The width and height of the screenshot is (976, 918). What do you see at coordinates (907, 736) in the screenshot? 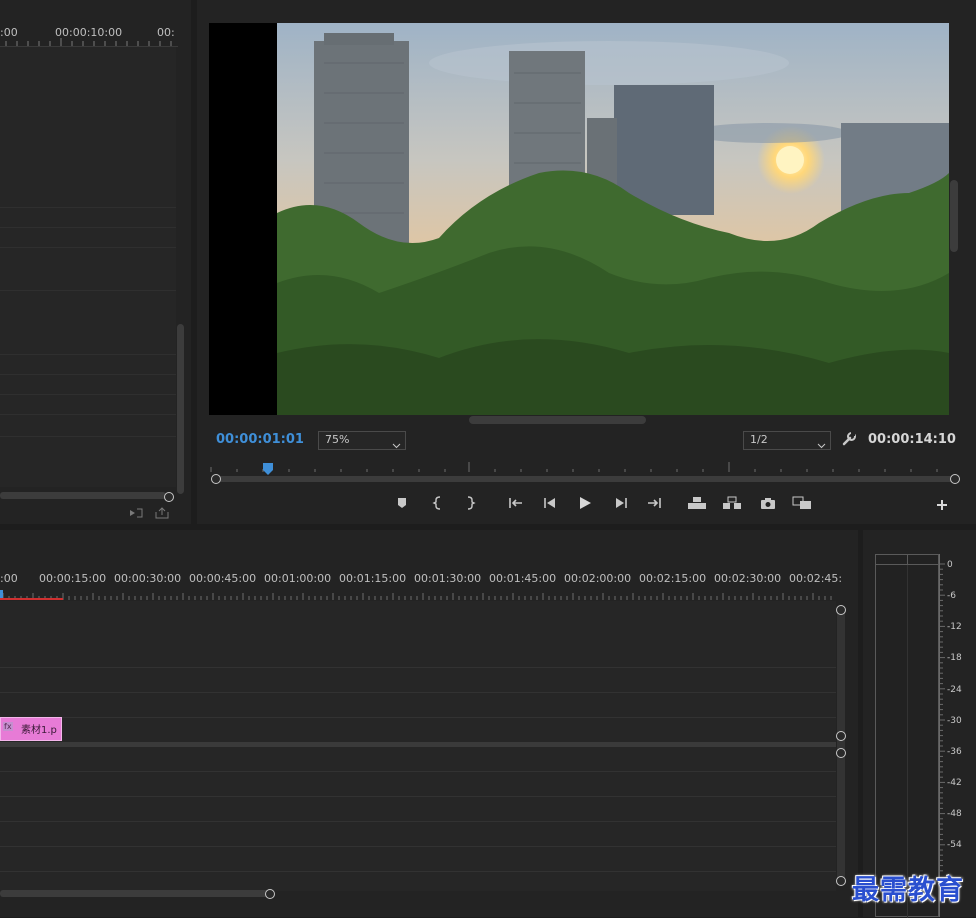
I see `audio-meter-bars` at bounding box center [907, 736].